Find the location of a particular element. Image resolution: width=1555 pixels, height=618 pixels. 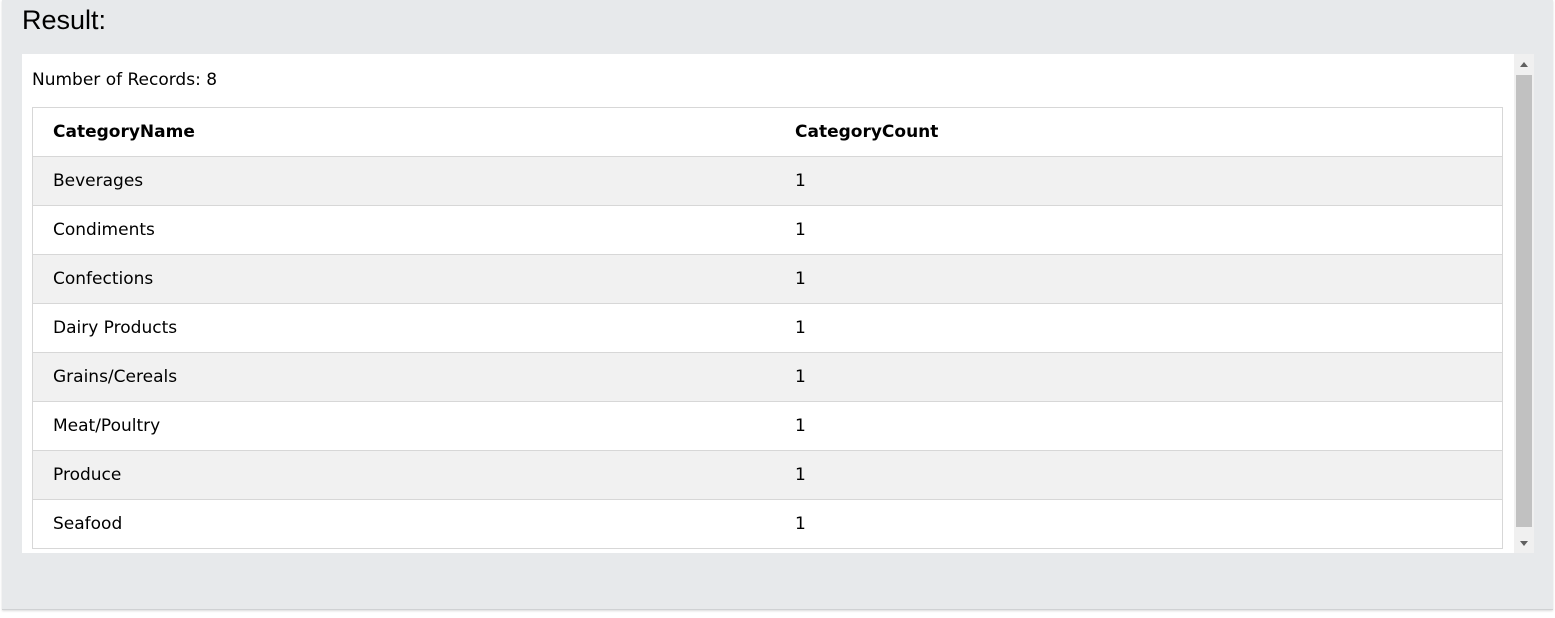

cell-category-name: Produce is located at coordinates (403, 475).